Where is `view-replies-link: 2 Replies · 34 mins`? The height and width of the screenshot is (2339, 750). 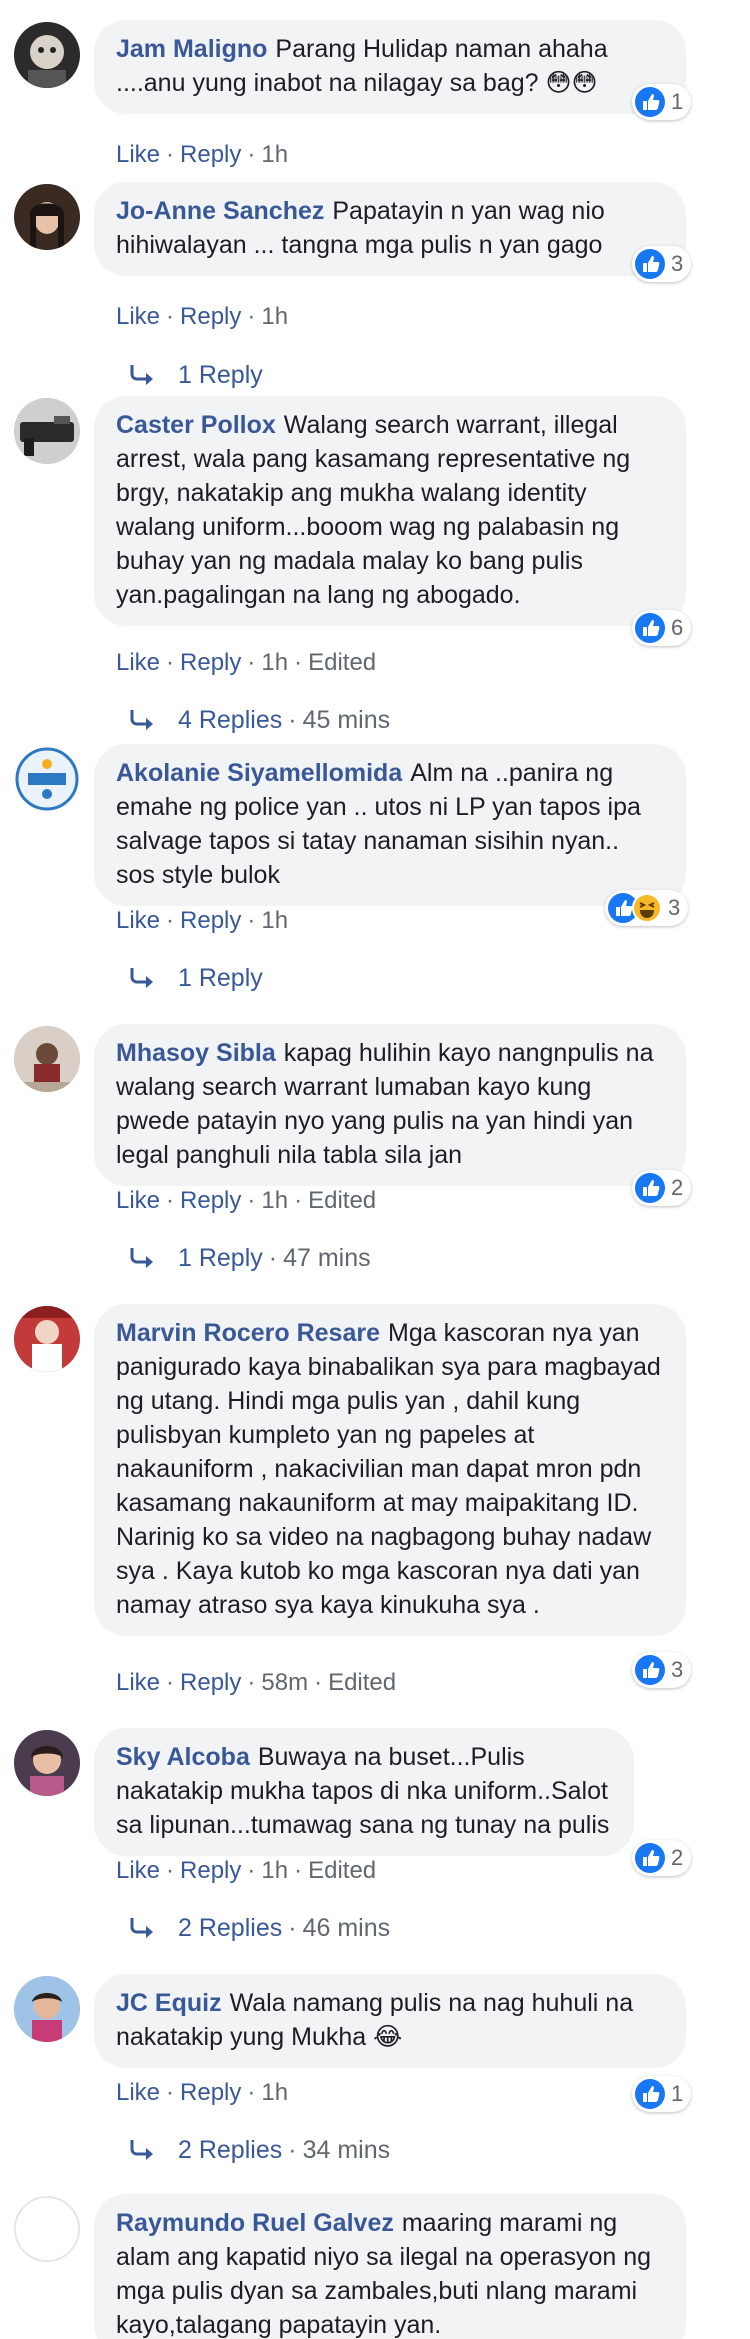 view-replies-link: 2 Replies · 34 mins is located at coordinates (259, 2150).